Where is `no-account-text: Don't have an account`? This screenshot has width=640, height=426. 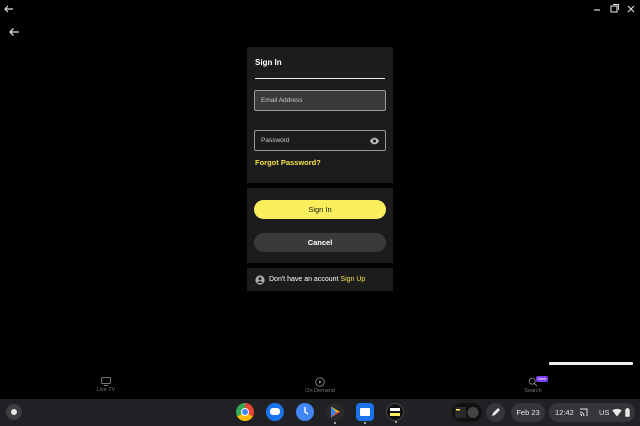 no-account-text: Don't have an account is located at coordinates (304, 279).